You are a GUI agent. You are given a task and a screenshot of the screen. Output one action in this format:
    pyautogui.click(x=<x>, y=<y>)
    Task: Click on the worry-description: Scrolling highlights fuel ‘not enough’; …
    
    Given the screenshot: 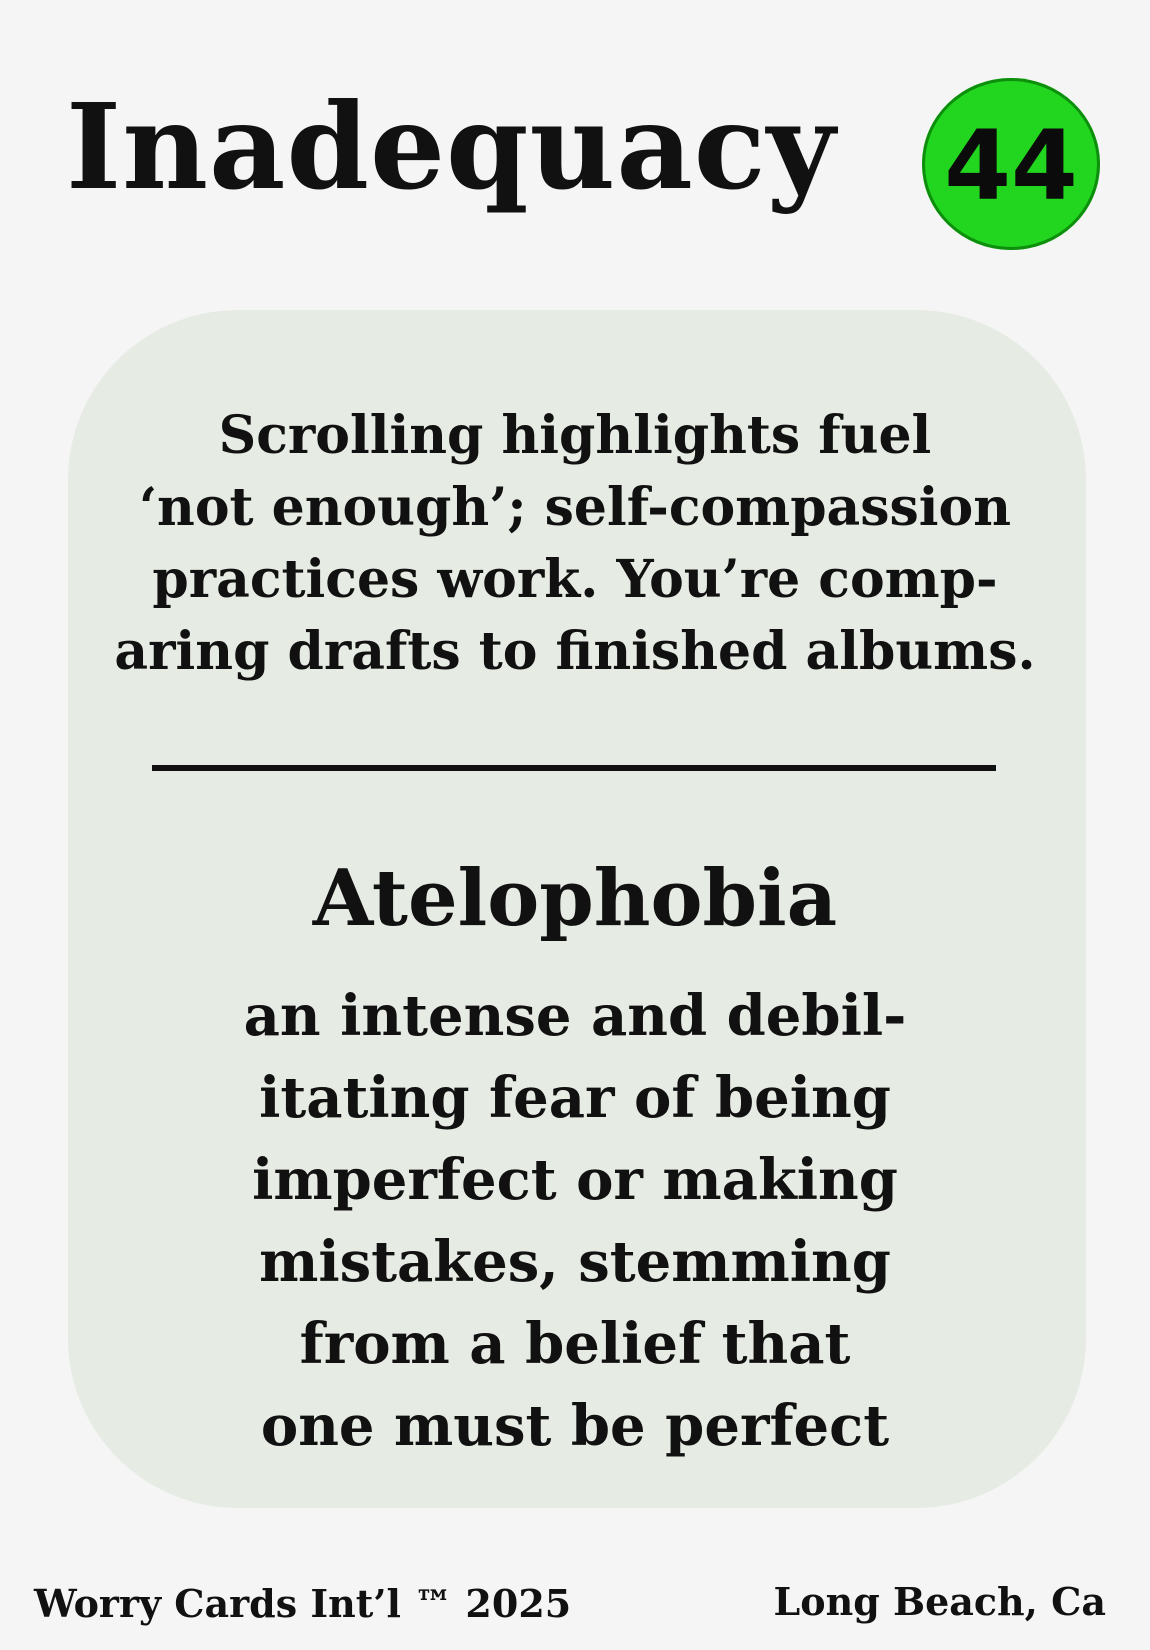 What is the action you would take?
    pyautogui.click(x=575, y=543)
    